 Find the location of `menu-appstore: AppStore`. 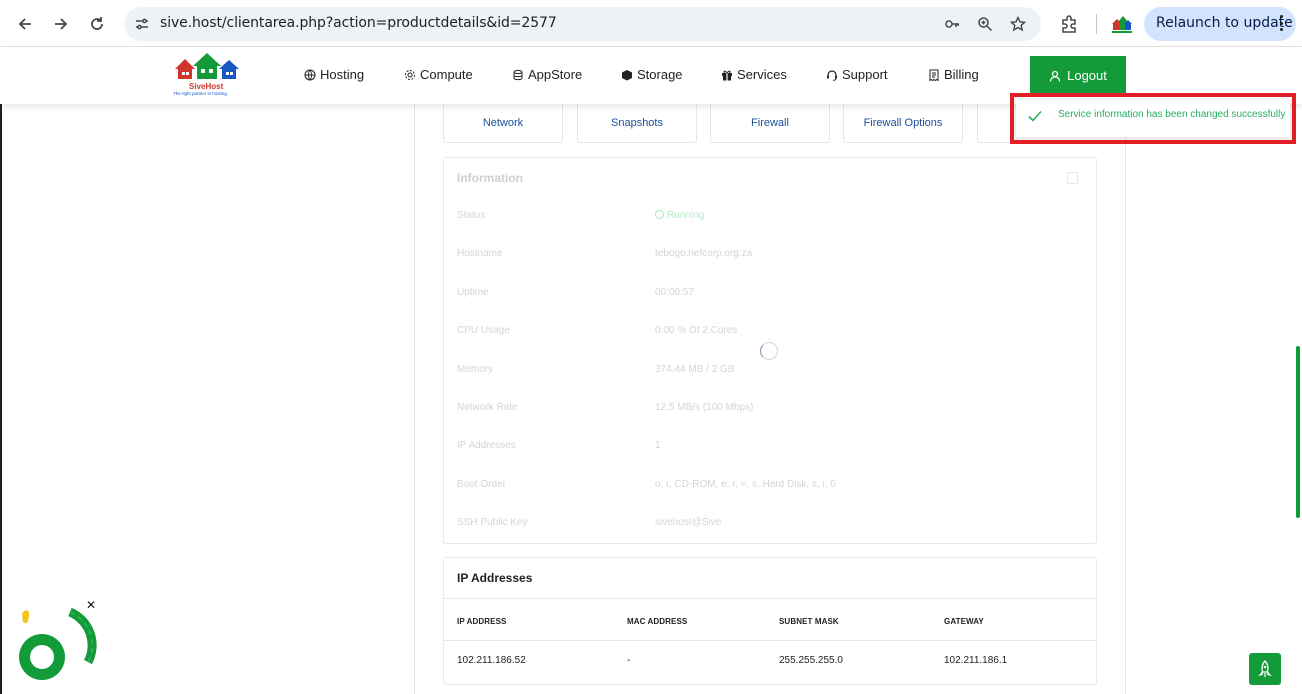

menu-appstore: AppStore is located at coordinates (547, 74).